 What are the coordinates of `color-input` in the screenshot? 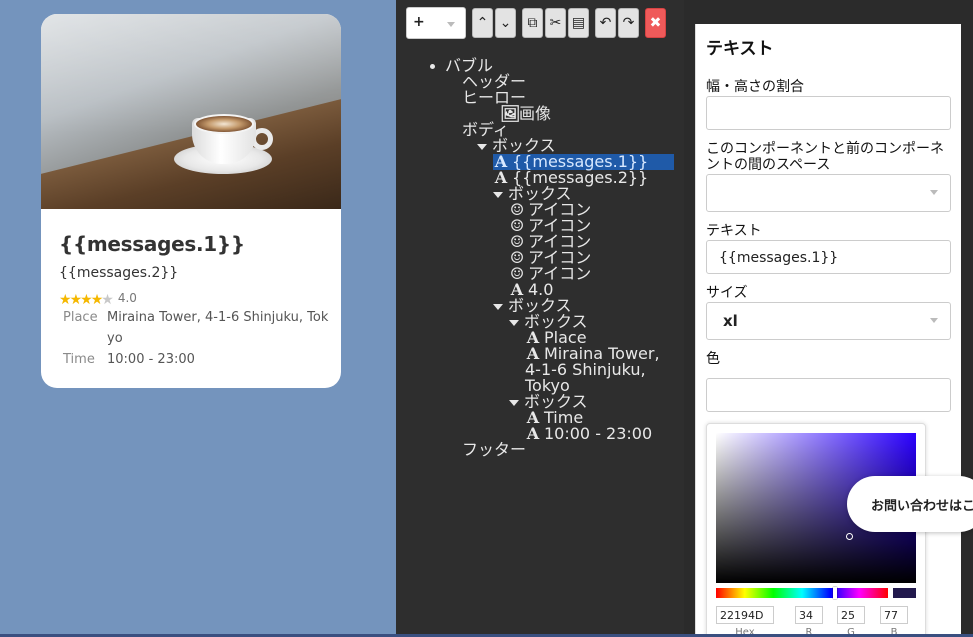 It's located at (828, 395).